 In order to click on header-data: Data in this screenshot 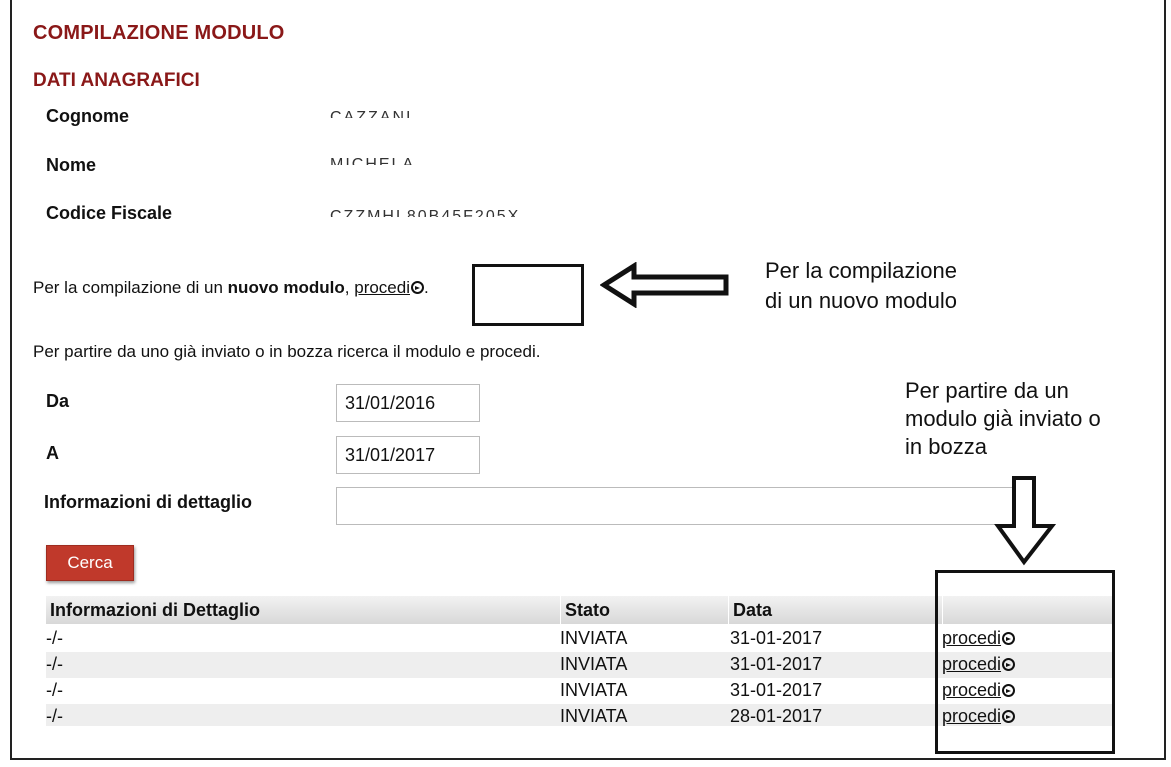, I will do `click(835, 610)`.